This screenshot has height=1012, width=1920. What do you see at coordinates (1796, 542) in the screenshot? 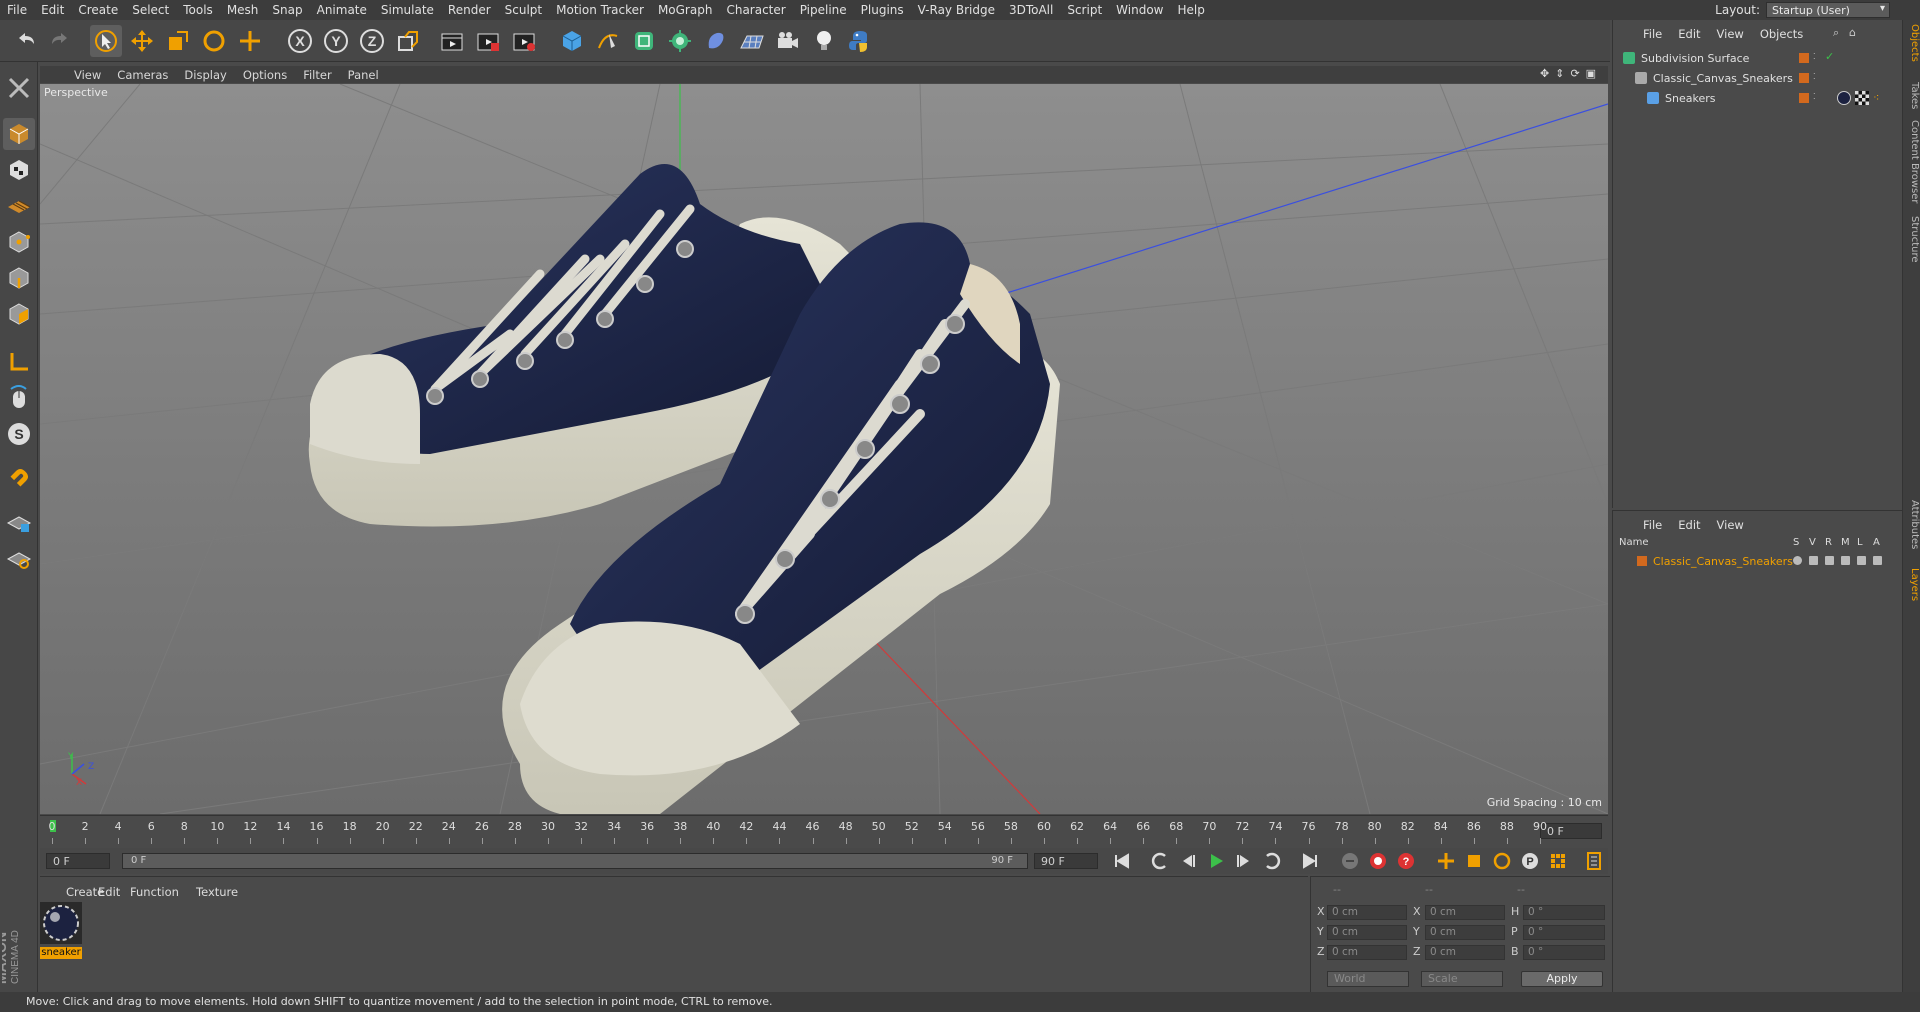
I see `layer-column-s: S` at bounding box center [1796, 542].